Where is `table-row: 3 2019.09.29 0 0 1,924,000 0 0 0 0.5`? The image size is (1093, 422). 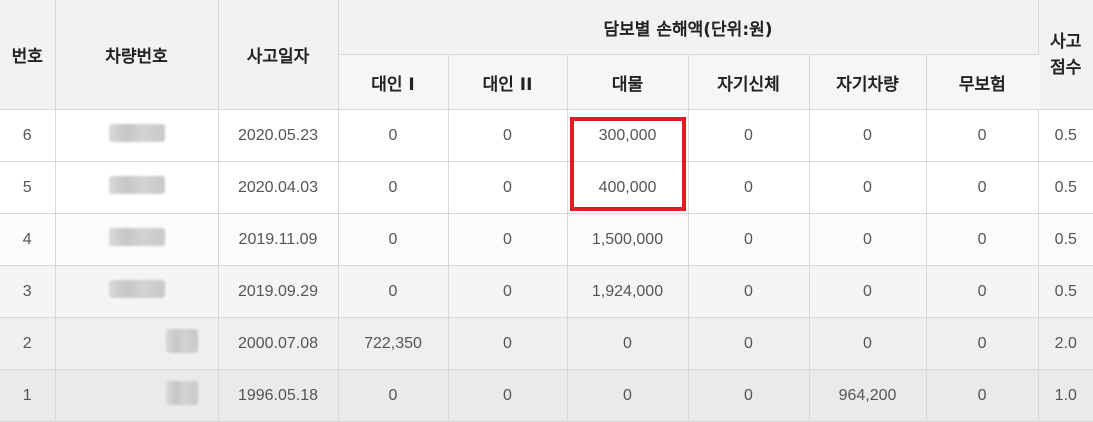 table-row: 3 2019.09.29 0 0 1,924,000 0 0 0 0.5 is located at coordinates (546, 291).